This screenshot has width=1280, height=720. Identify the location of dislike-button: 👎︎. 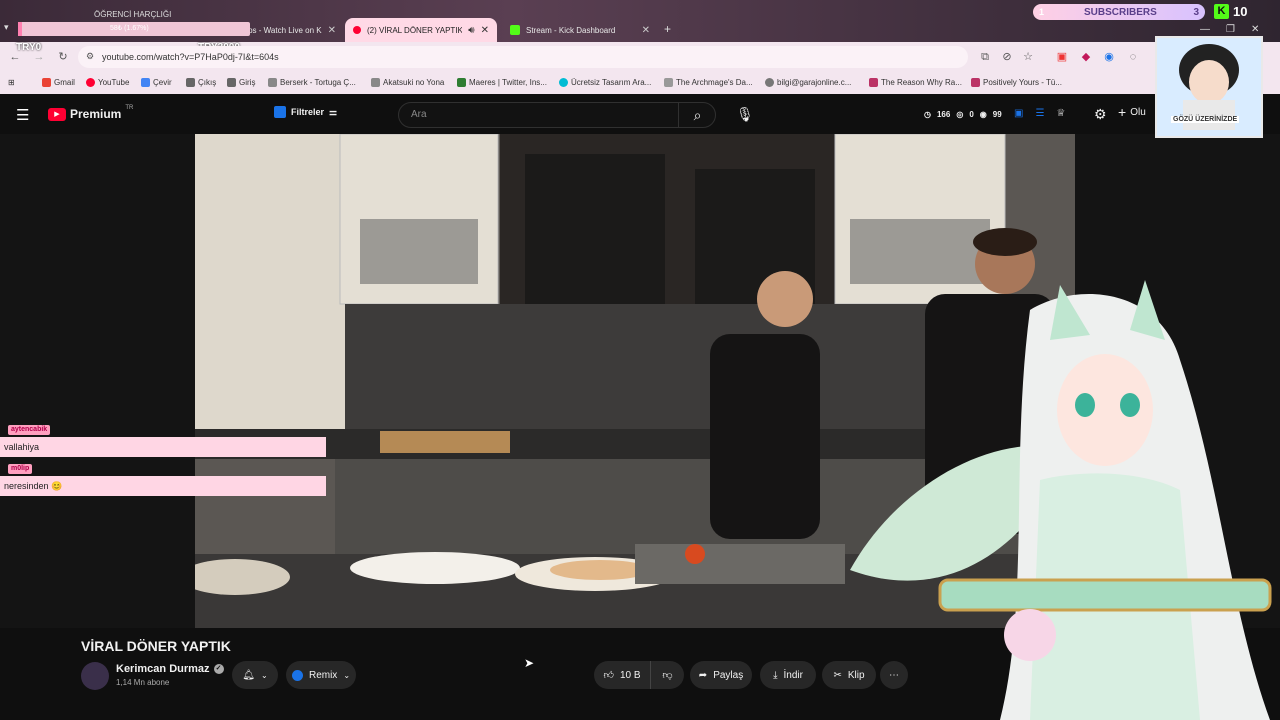
(667, 675).